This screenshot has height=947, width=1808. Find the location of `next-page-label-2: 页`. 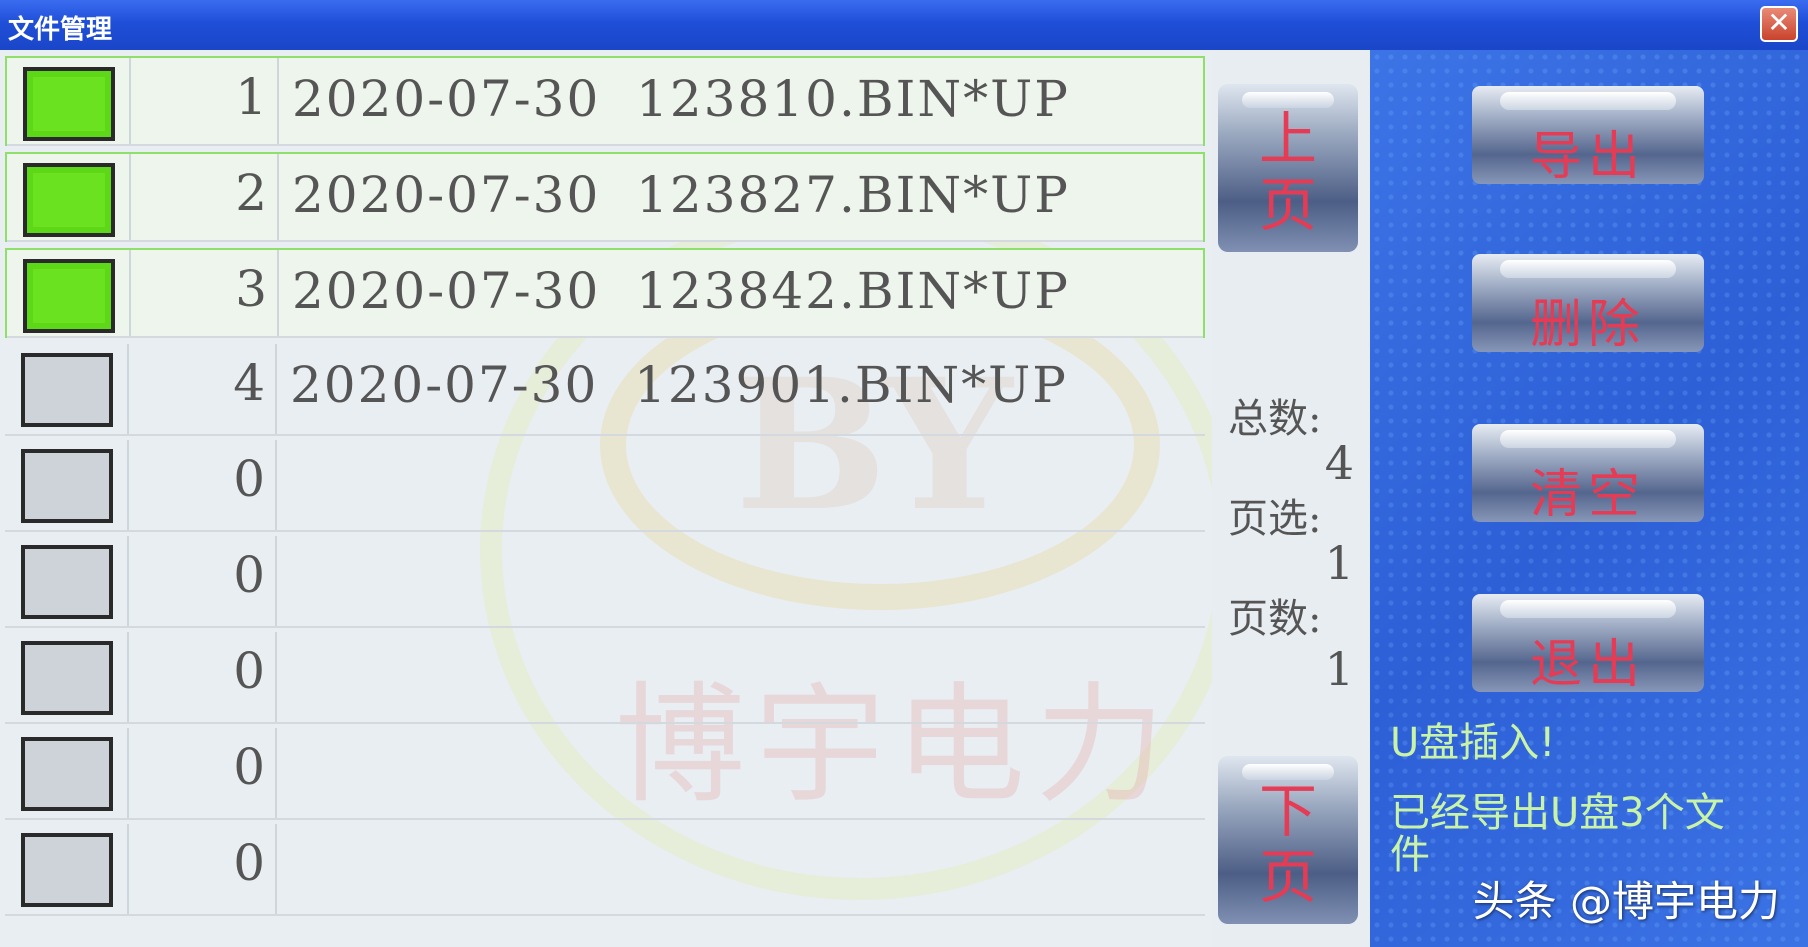

next-page-label-2: 页 is located at coordinates (1287, 877).